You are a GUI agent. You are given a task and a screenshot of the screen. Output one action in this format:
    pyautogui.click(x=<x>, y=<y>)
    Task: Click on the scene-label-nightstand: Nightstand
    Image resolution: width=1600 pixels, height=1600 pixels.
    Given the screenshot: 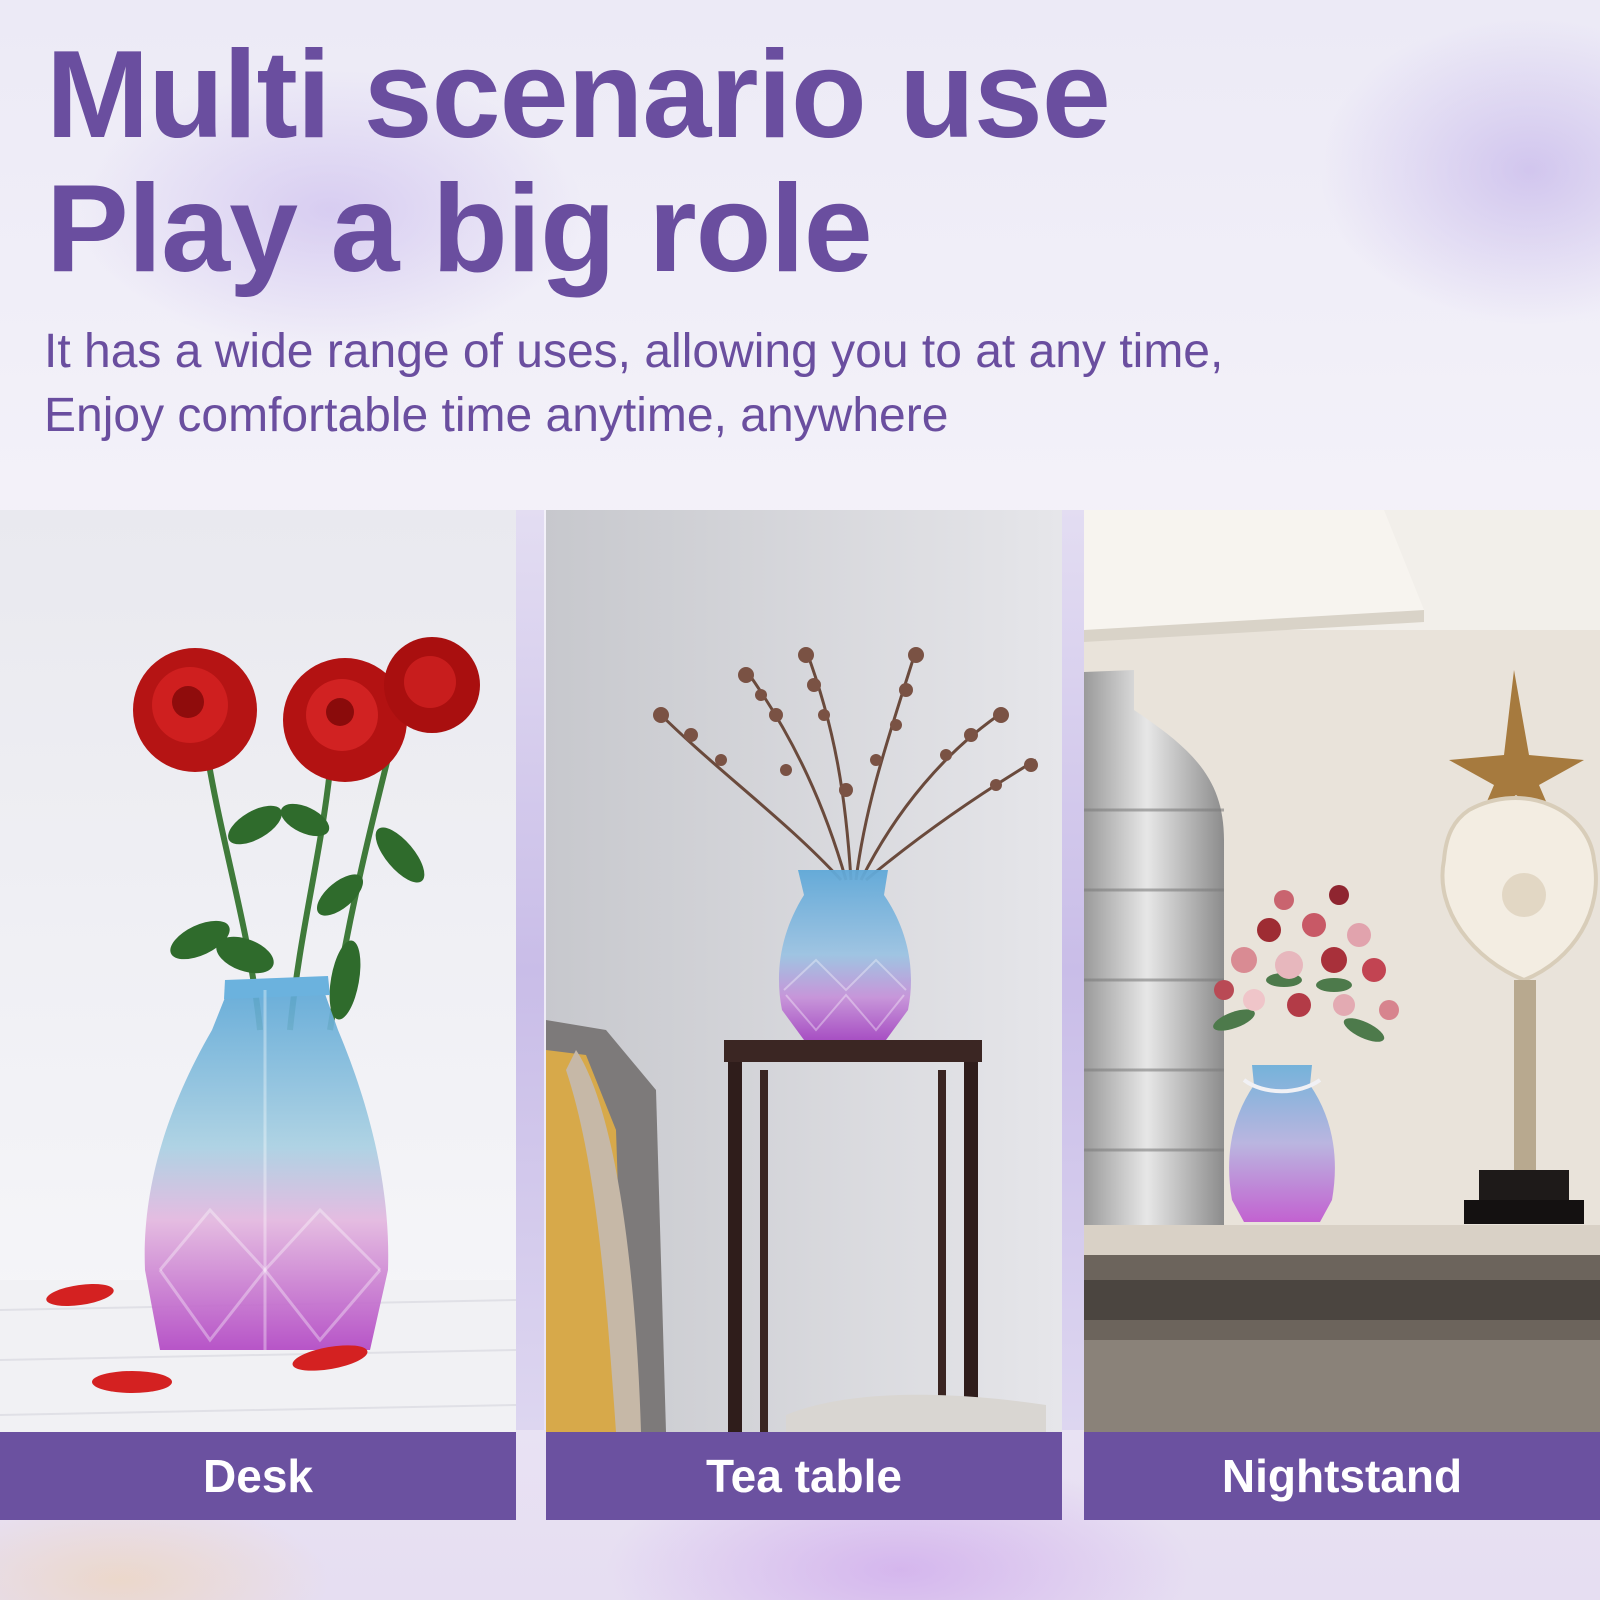 What is the action you would take?
    pyautogui.click(x=1342, y=1476)
    